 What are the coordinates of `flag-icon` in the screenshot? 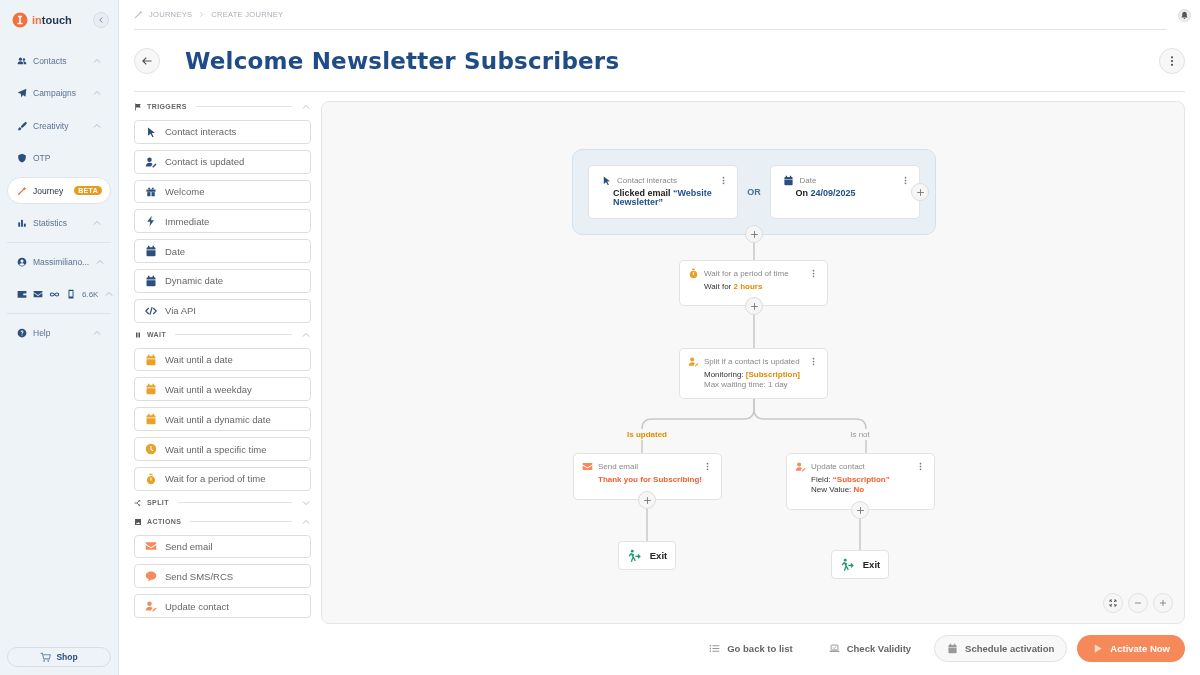 It's located at (138, 106).